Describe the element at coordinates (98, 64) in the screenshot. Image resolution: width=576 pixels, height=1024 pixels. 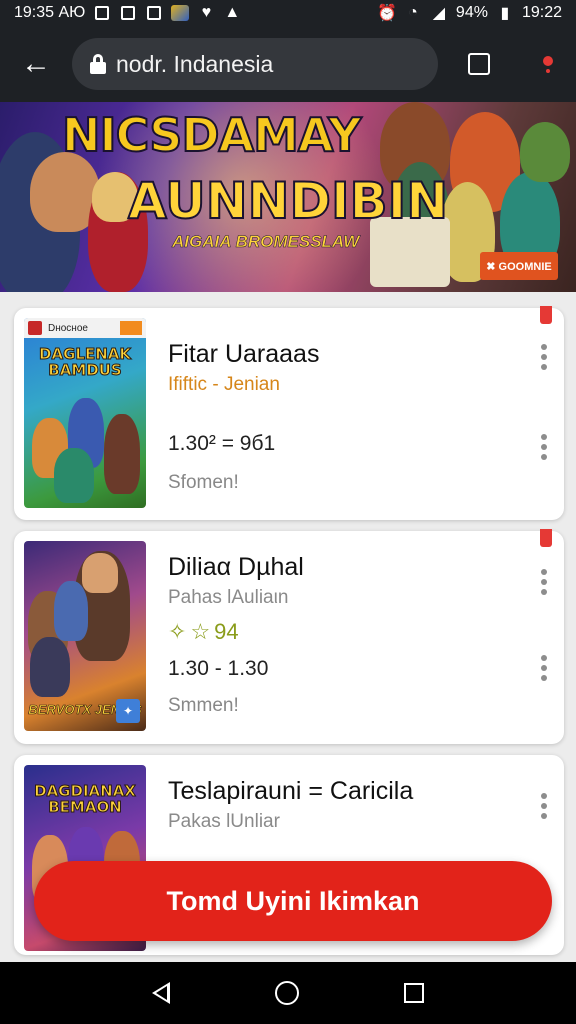
I see `lock-icon` at that location.